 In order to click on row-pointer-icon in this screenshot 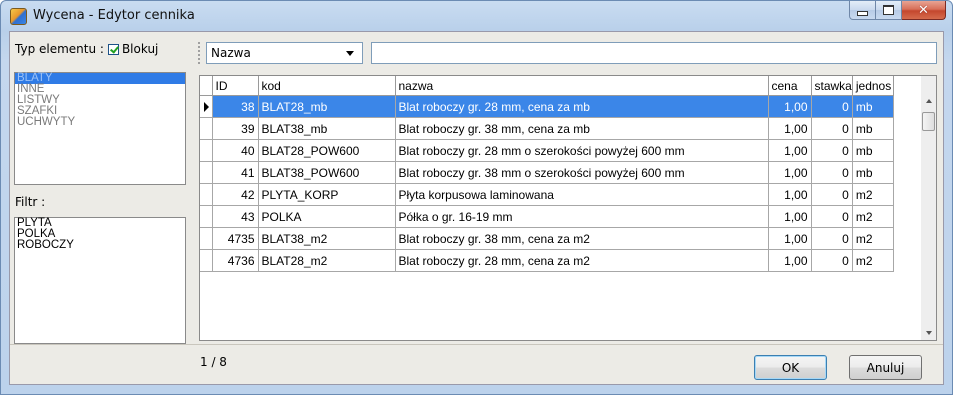, I will do `click(206, 106)`.